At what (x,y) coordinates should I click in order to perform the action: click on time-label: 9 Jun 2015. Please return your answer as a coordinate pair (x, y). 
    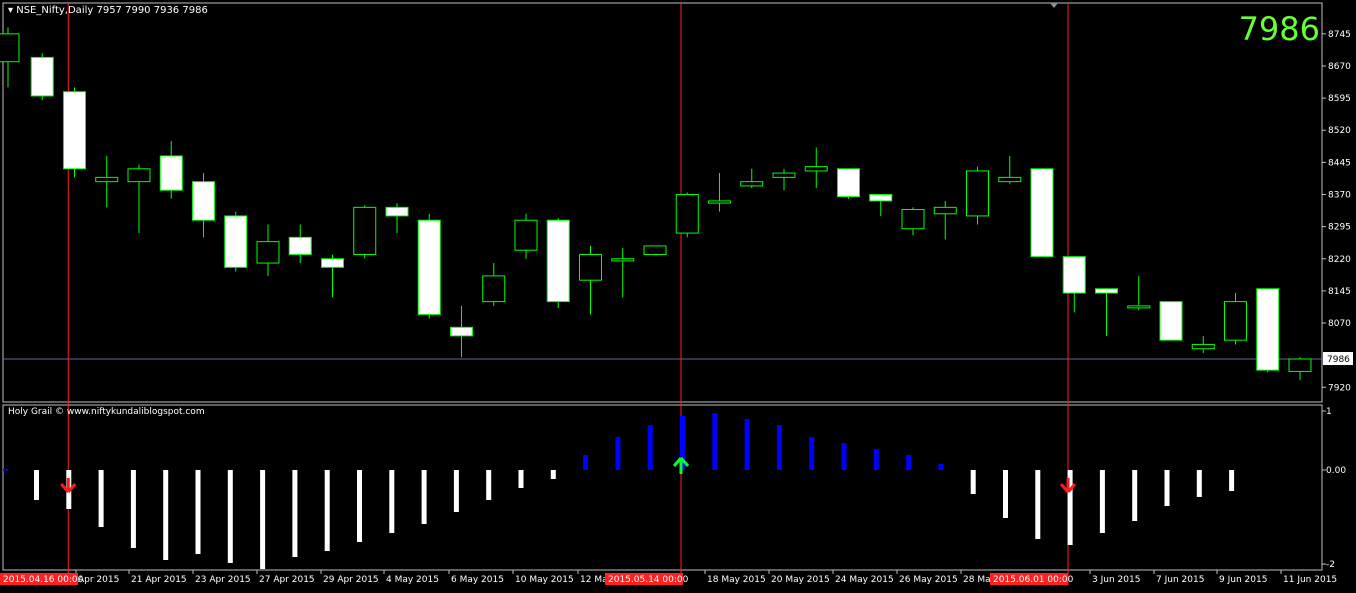
    Looking at the image, I should click on (1243, 580).